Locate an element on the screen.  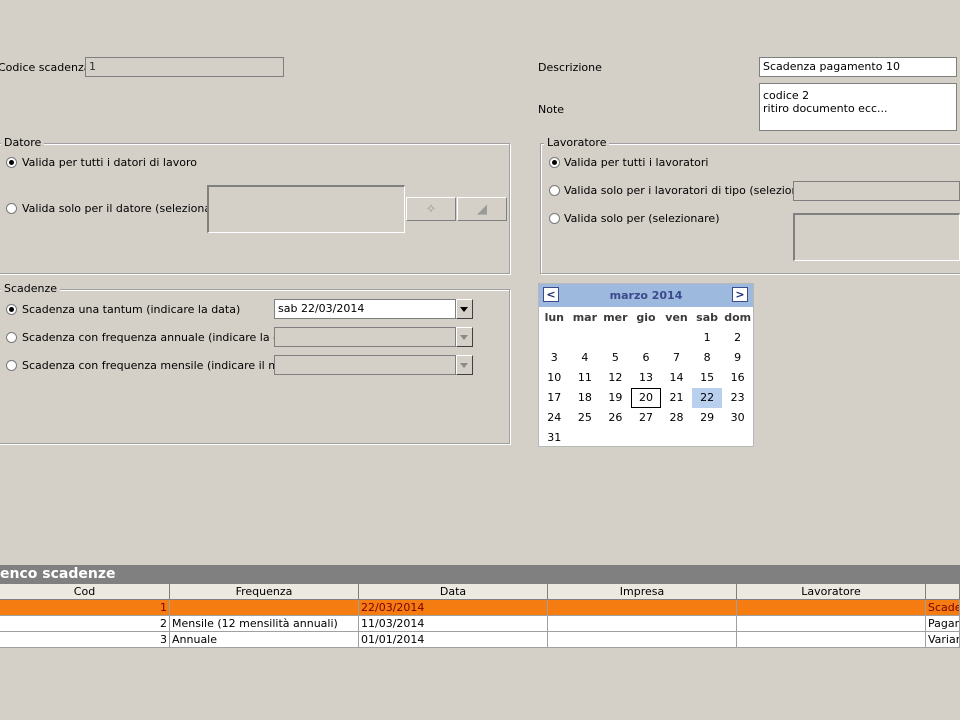
column-header is located at coordinates (943, 592).